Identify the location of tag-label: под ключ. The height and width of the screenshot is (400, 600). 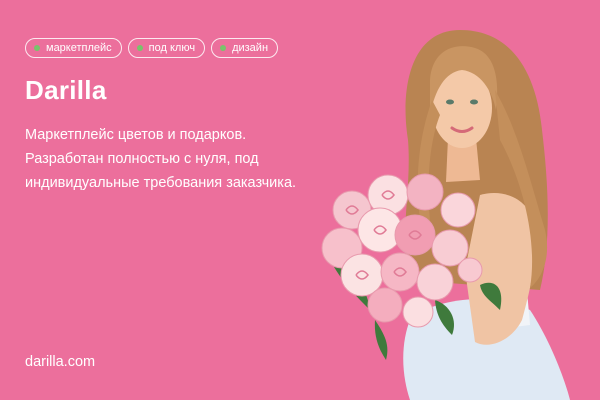
(172, 48).